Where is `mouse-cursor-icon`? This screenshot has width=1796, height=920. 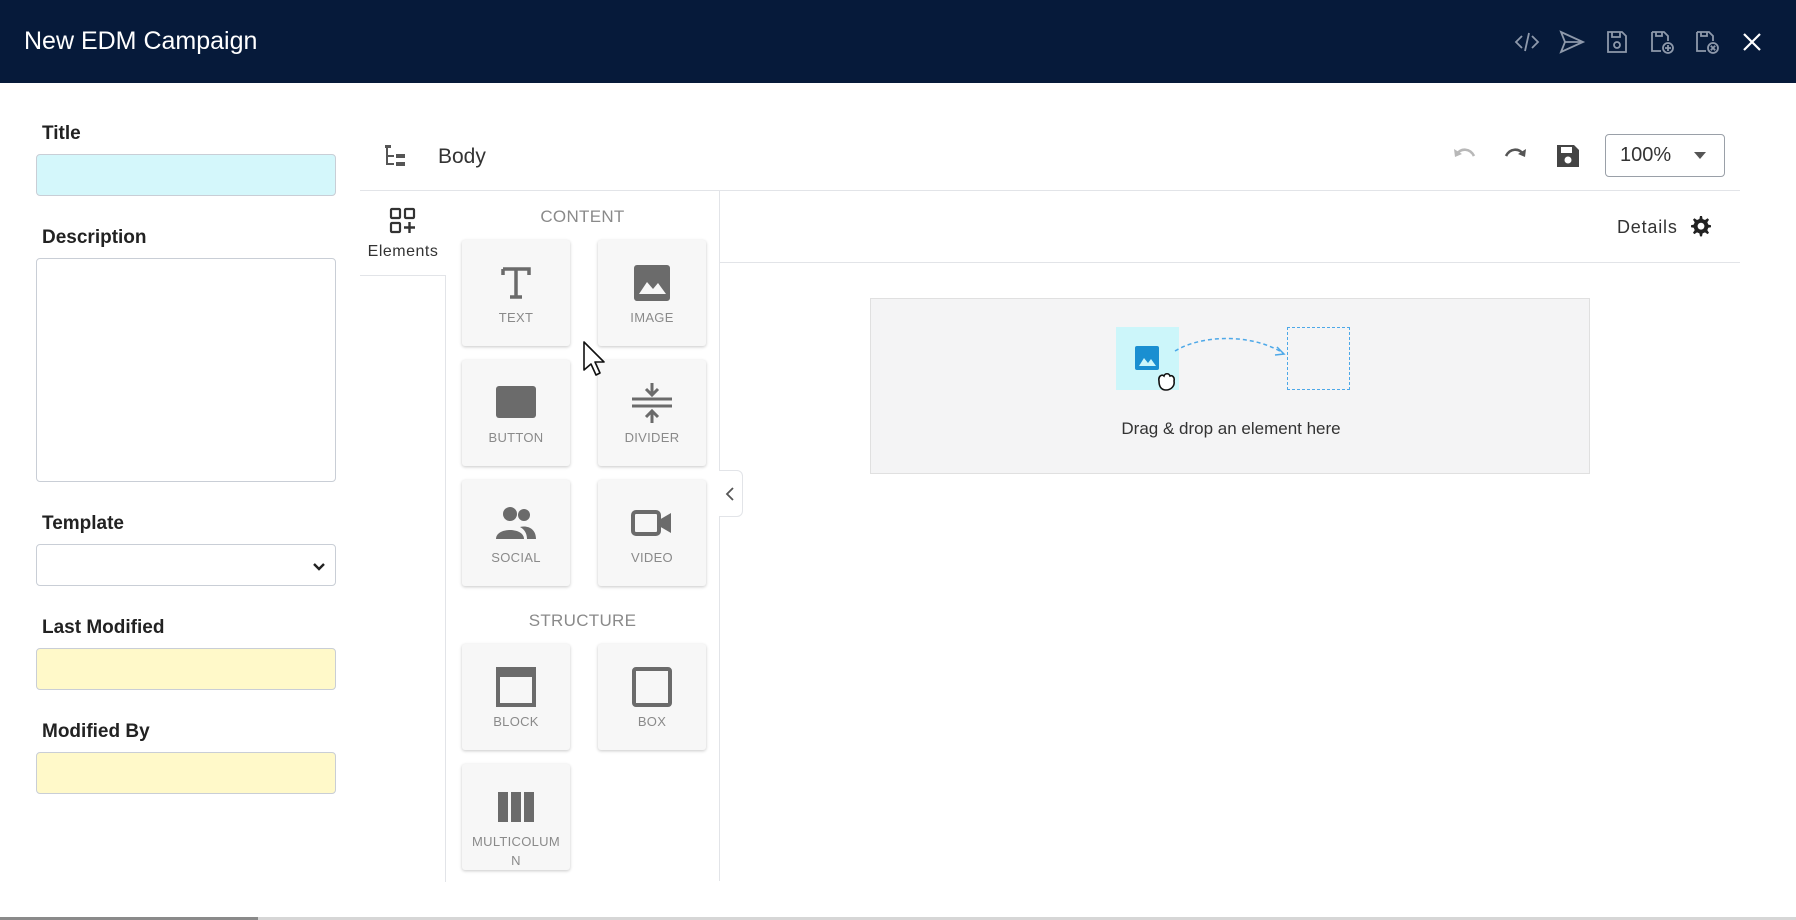 mouse-cursor-icon is located at coordinates (594, 358).